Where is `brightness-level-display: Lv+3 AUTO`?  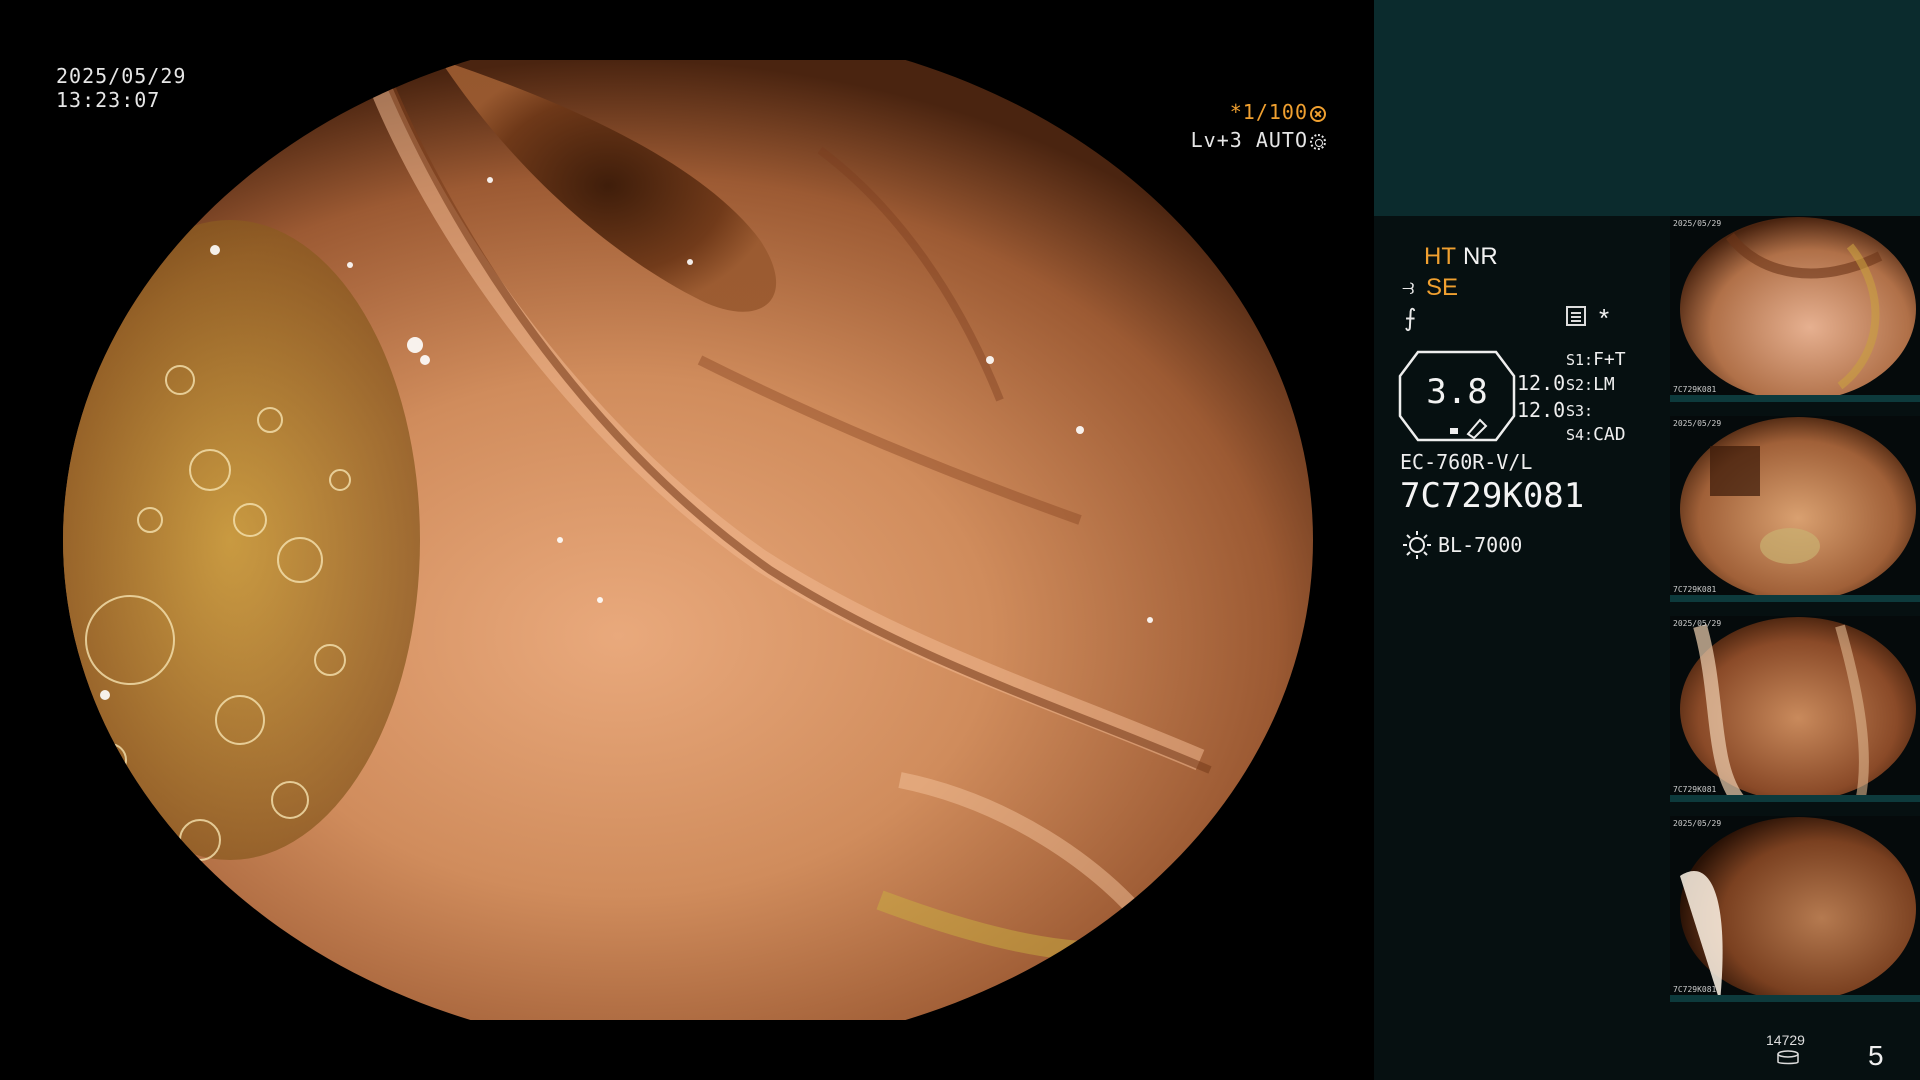 brightness-level-display: Lv+3 AUTO is located at coordinates (1258, 140).